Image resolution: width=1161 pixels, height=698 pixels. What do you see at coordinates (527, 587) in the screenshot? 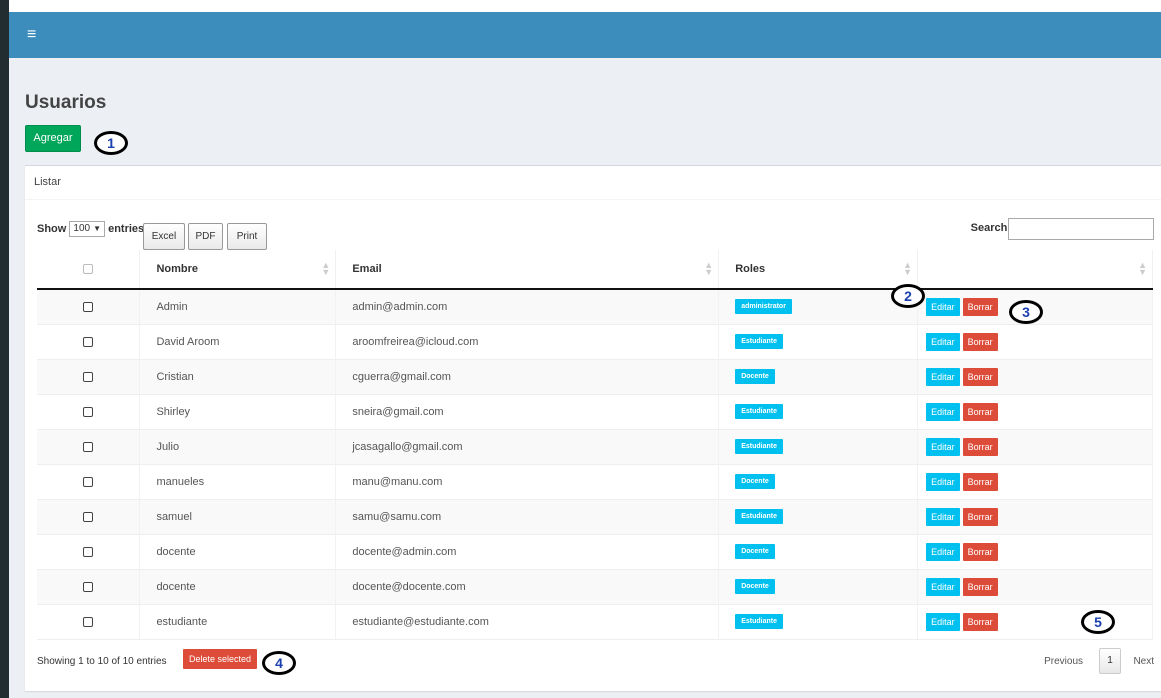
I see `email-cell: docente@docente.com` at bounding box center [527, 587].